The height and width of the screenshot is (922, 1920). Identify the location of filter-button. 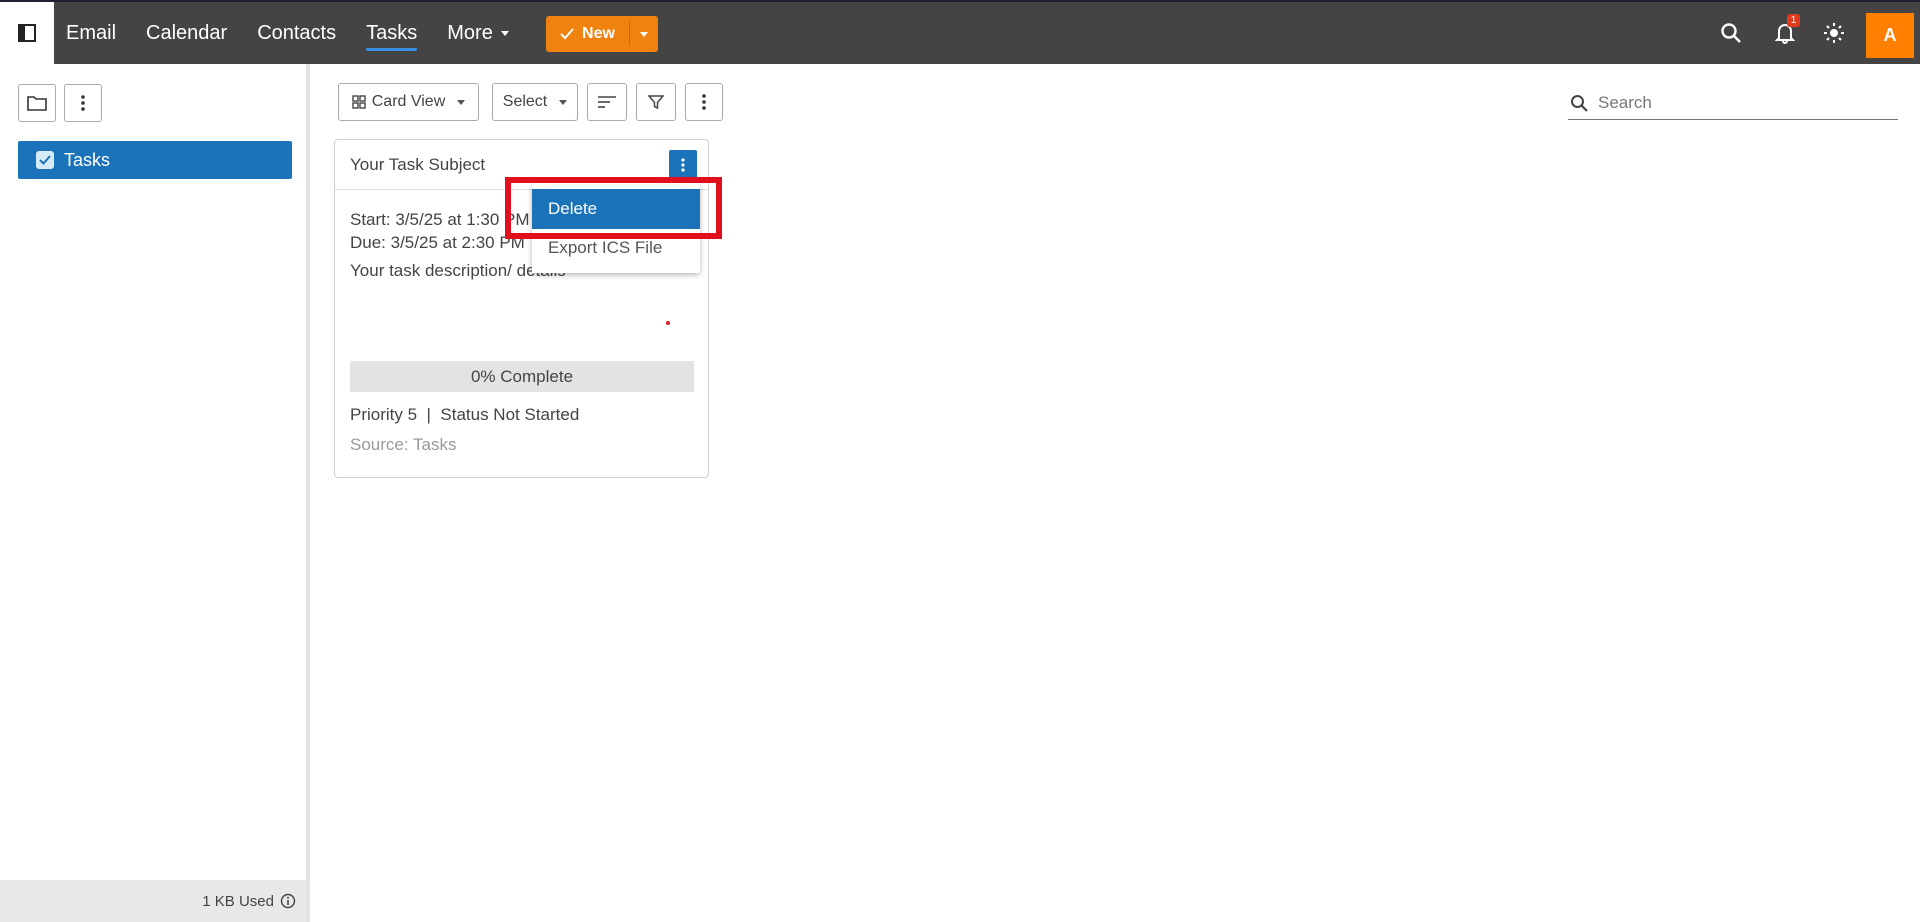
(656, 102).